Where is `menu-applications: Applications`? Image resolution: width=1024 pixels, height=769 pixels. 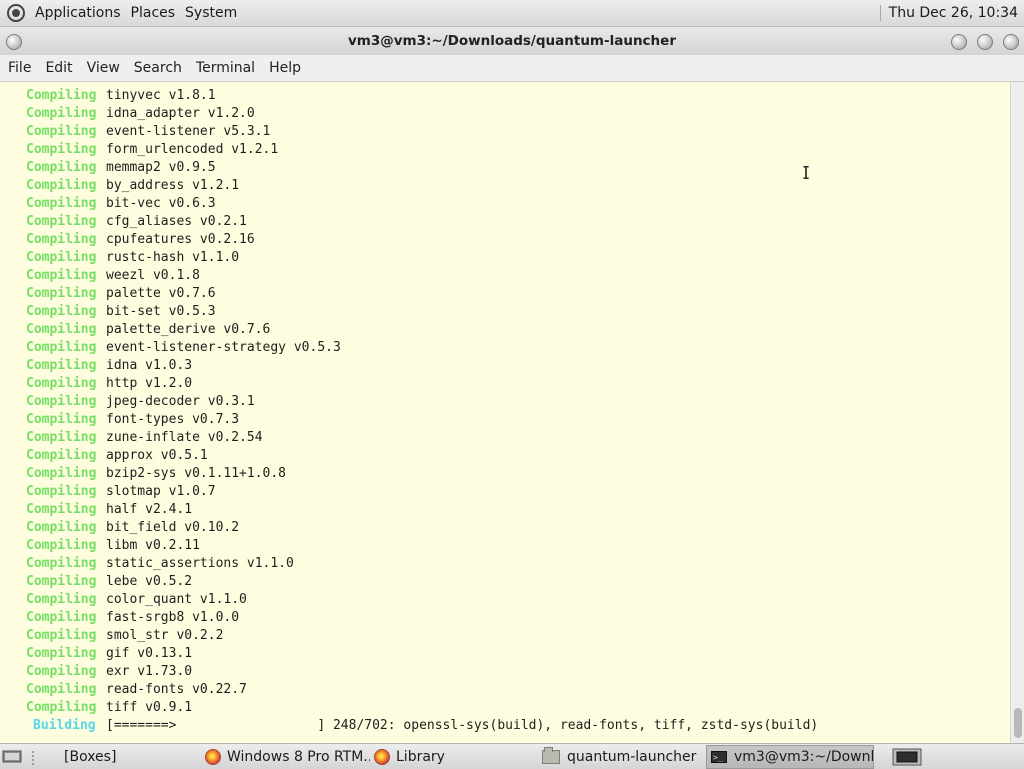 menu-applications: Applications is located at coordinates (78, 13).